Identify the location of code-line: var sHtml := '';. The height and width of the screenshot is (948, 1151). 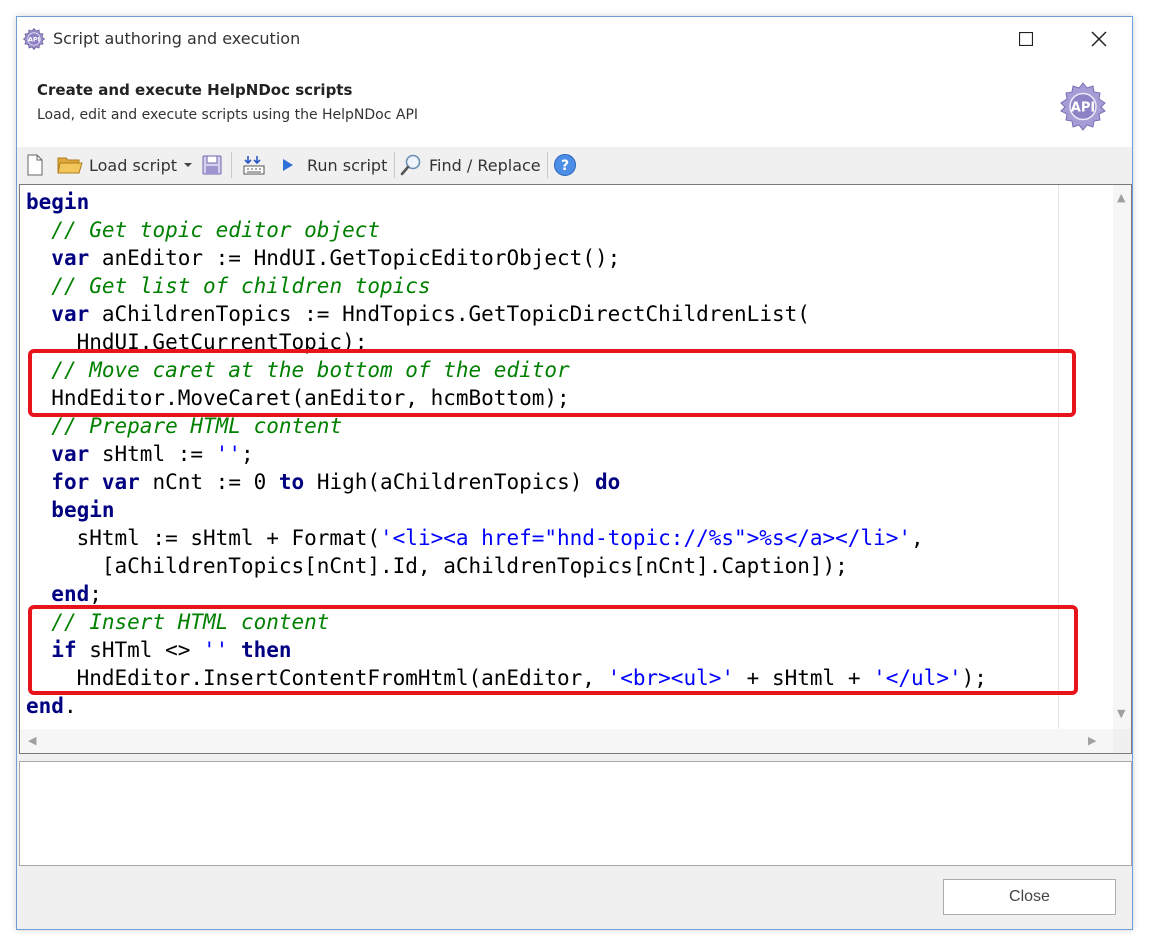
(140, 454).